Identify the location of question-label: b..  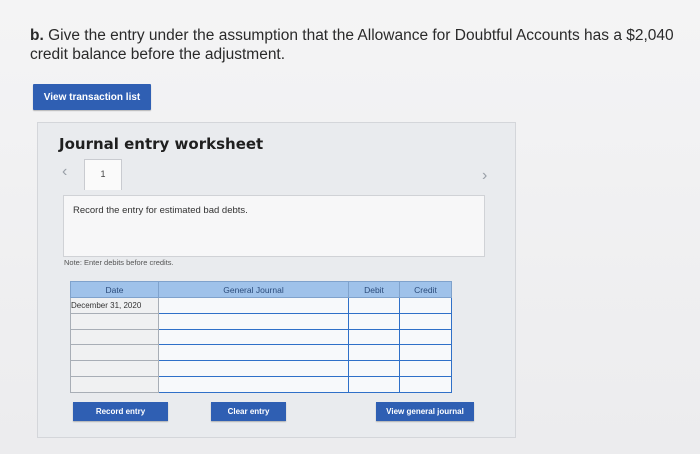
(37, 35).